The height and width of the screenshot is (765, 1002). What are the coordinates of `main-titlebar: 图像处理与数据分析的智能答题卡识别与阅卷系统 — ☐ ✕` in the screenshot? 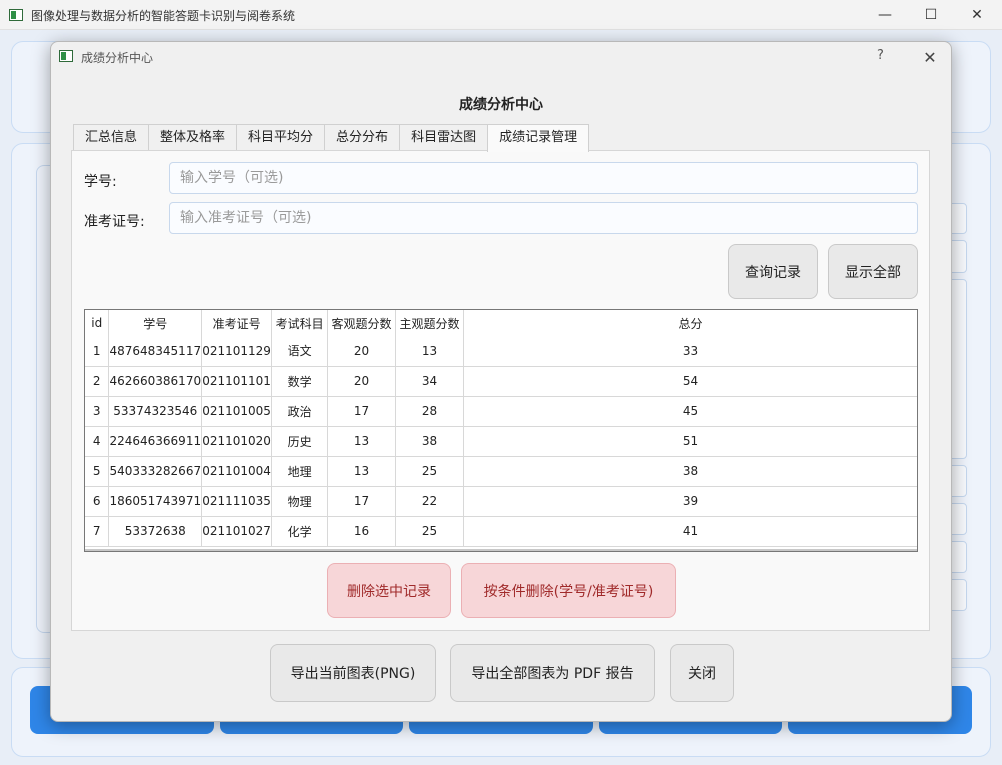 It's located at (501, 15).